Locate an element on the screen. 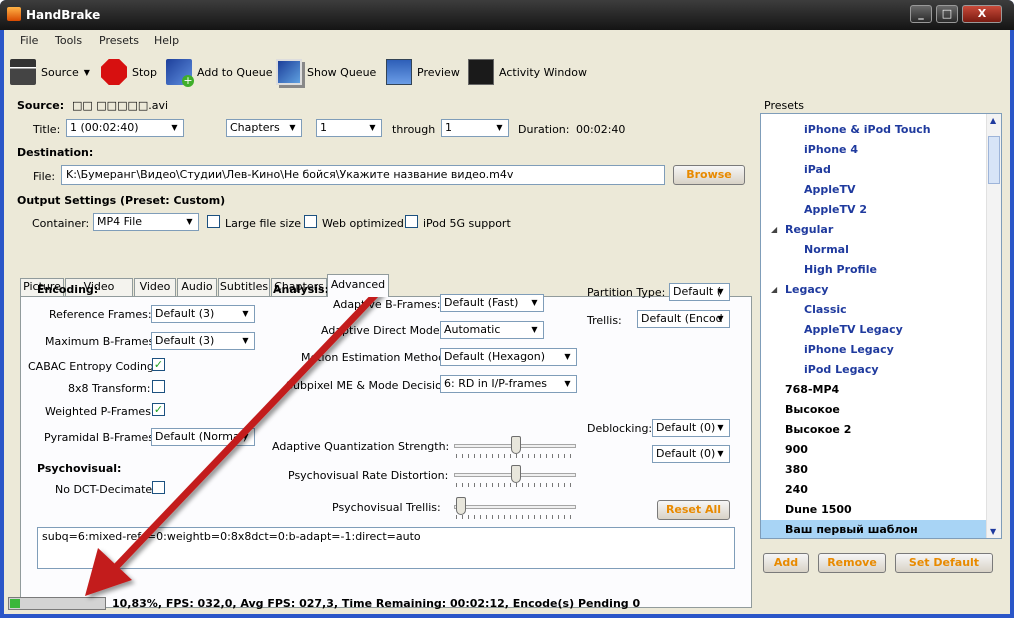 The image size is (1014, 618). red-arrow-icon is located at coordinates (234, 441).